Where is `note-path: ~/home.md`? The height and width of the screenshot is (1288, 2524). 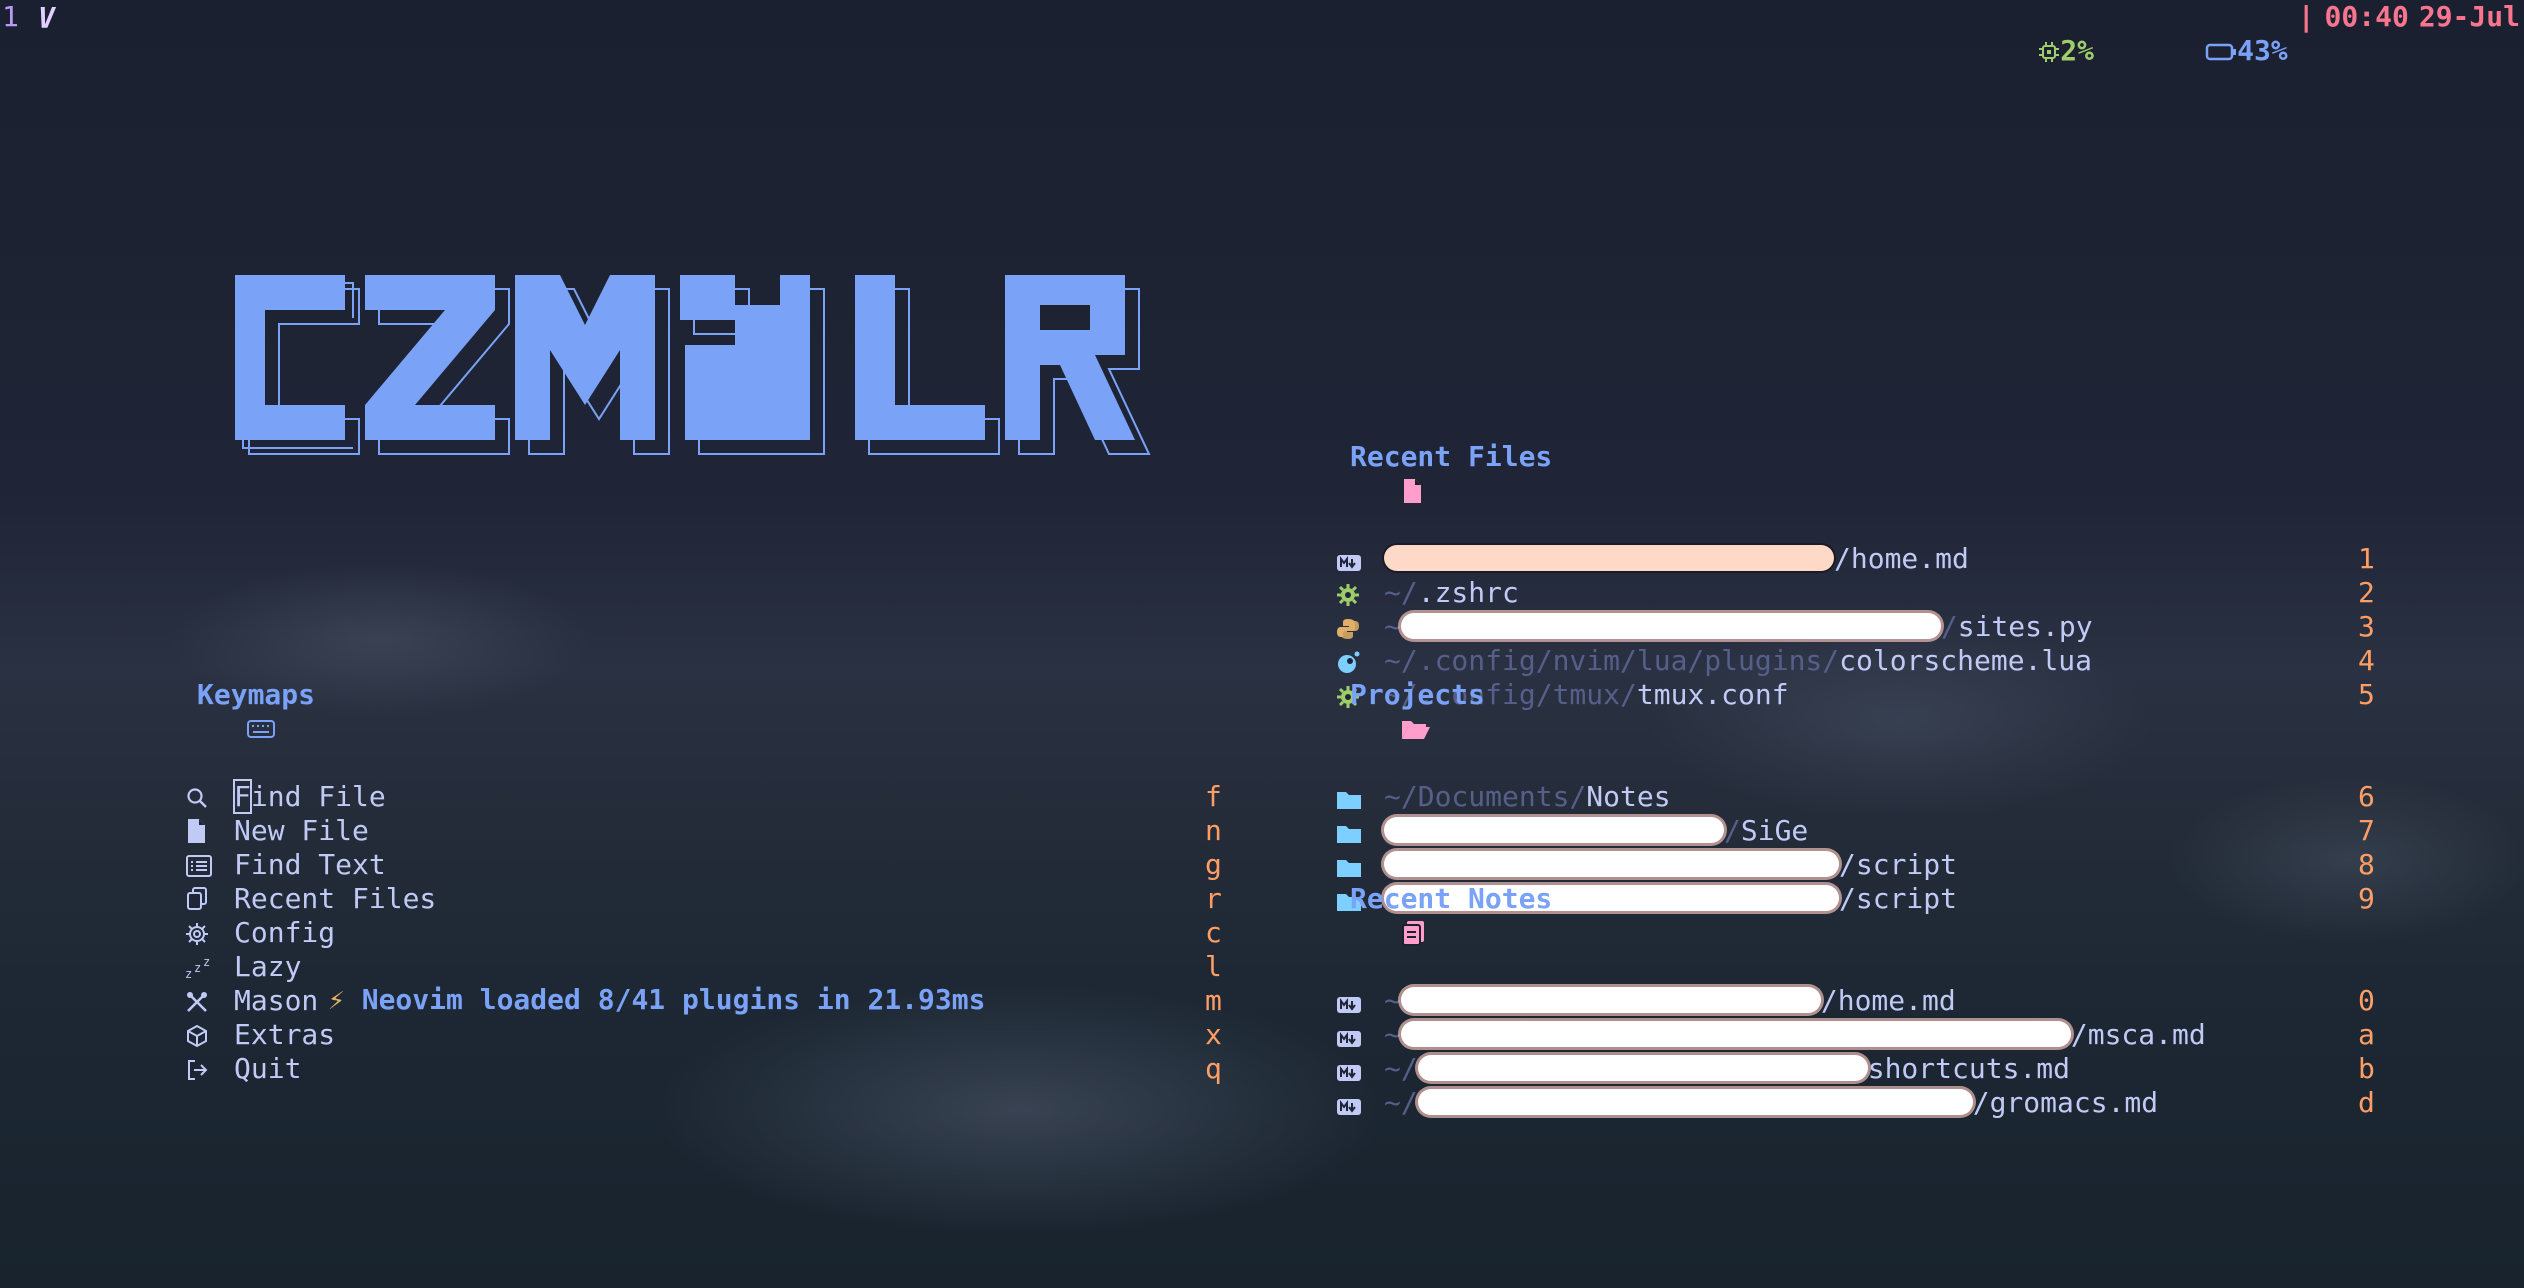 note-path: ~/home.md is located at coordinates (1670, 1000).